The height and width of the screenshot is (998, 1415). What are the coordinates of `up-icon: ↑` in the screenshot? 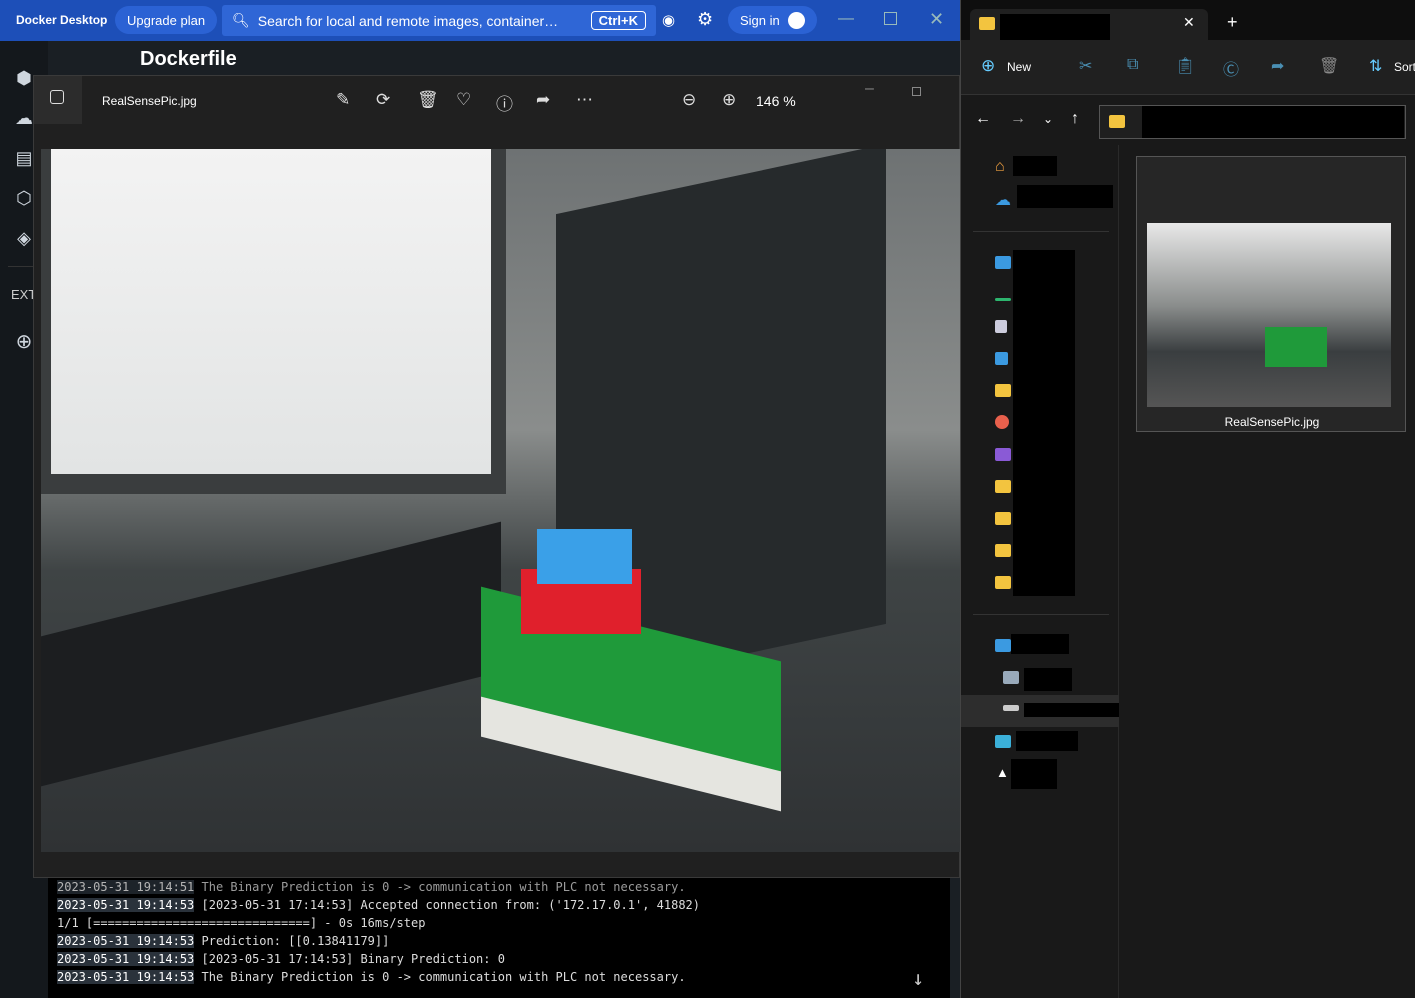 It's located at (1075, 119).